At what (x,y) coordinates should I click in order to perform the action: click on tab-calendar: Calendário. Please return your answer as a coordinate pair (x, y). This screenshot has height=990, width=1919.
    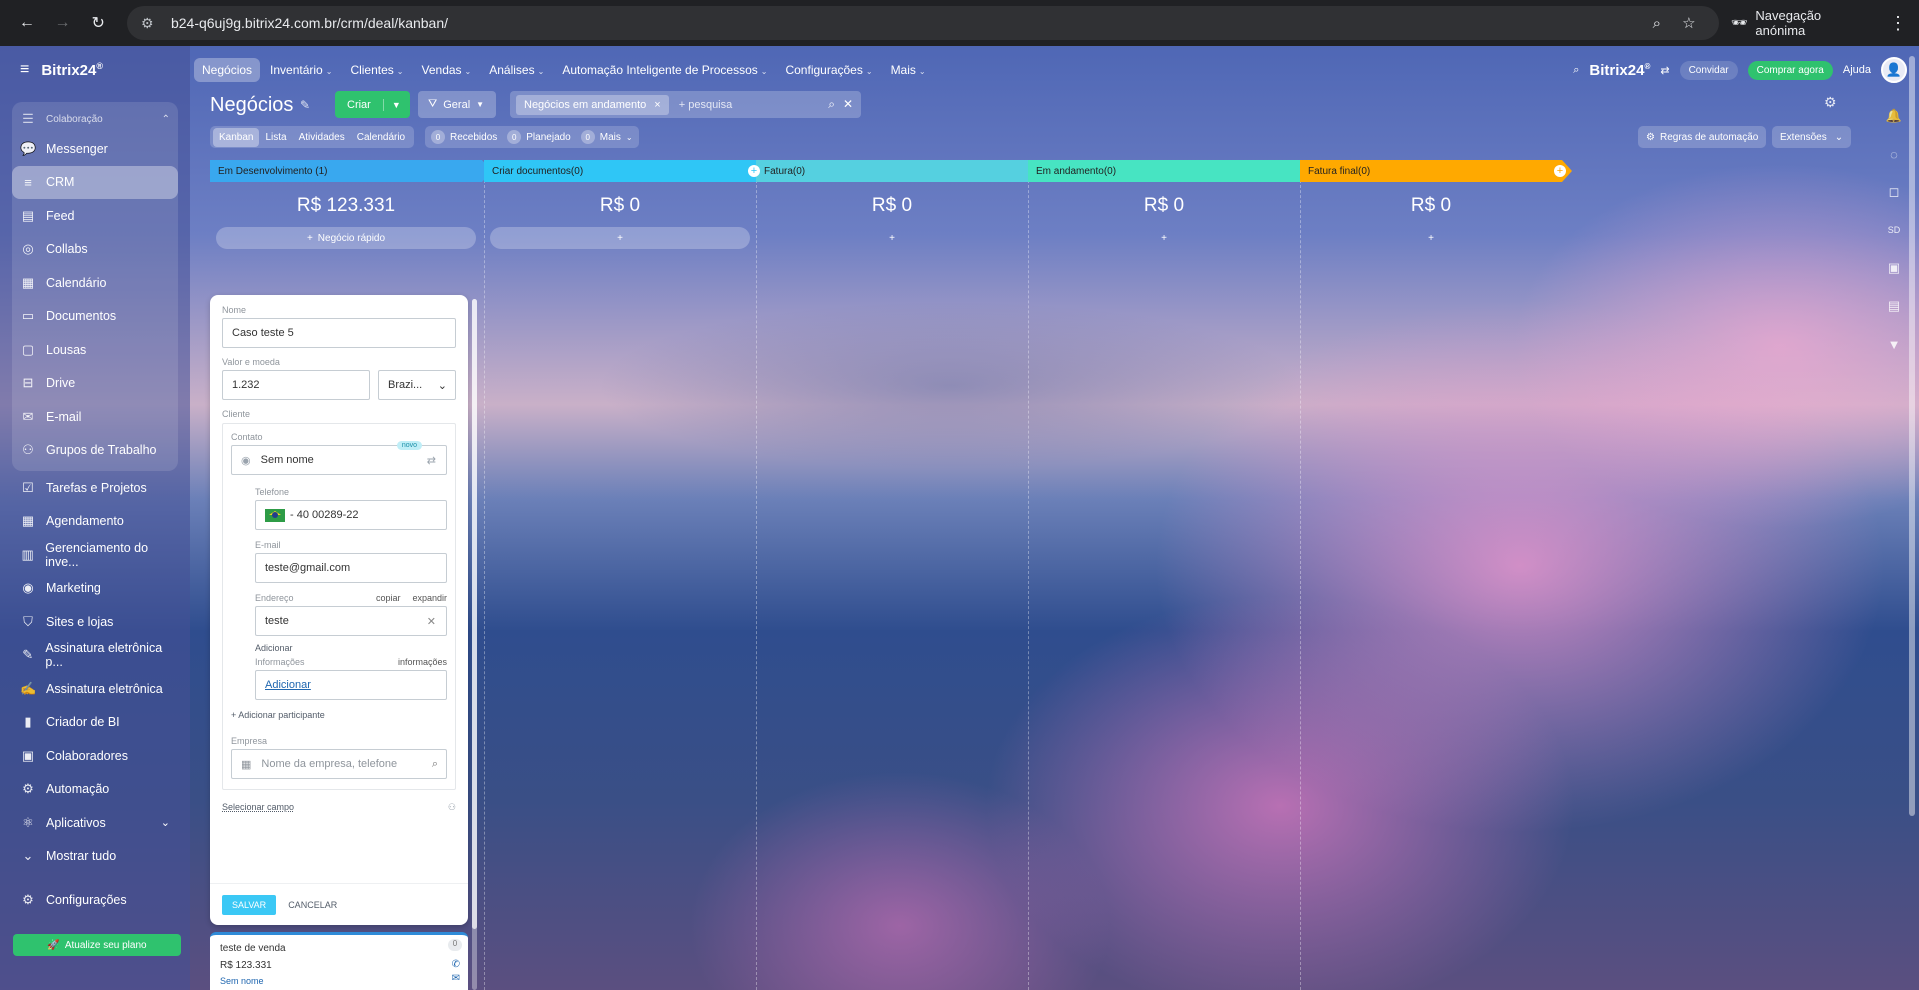
    Looking at the image, I should click on (381, 137).